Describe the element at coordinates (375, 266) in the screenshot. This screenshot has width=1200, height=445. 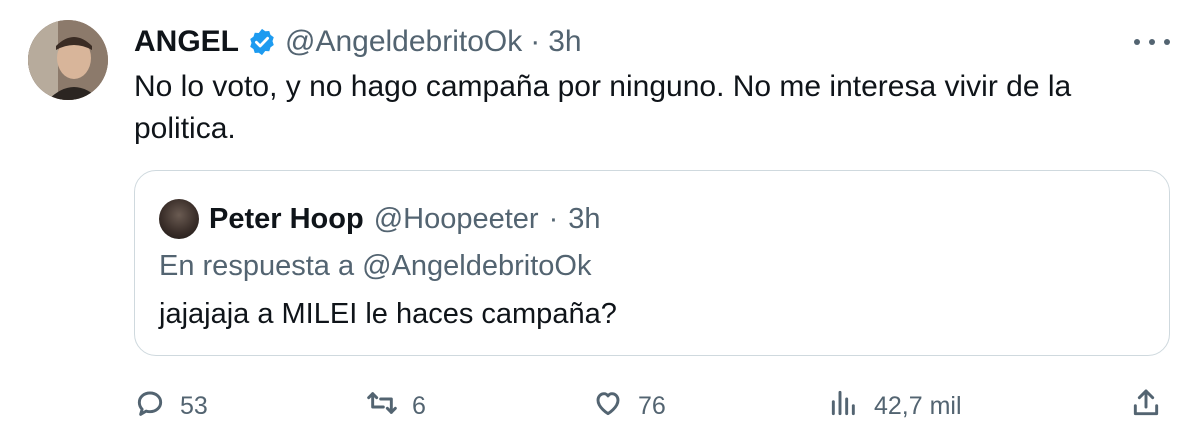
I see `reply-to-line: En respuesta a @AngeldebritoOk` at that location.